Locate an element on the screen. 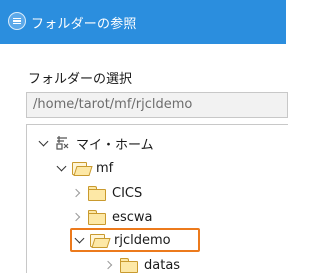  tree-item-rjcldemo: rjcldemo is located at coordinates (122, 240).